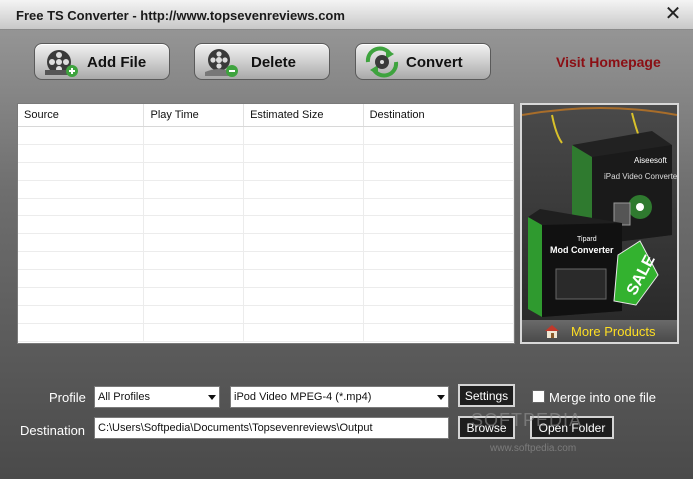 This screenshot has width=693, height=479. I want to click on profile-format-select: iPod Video MPEG-4 (*.mp4), so click(339, 397).